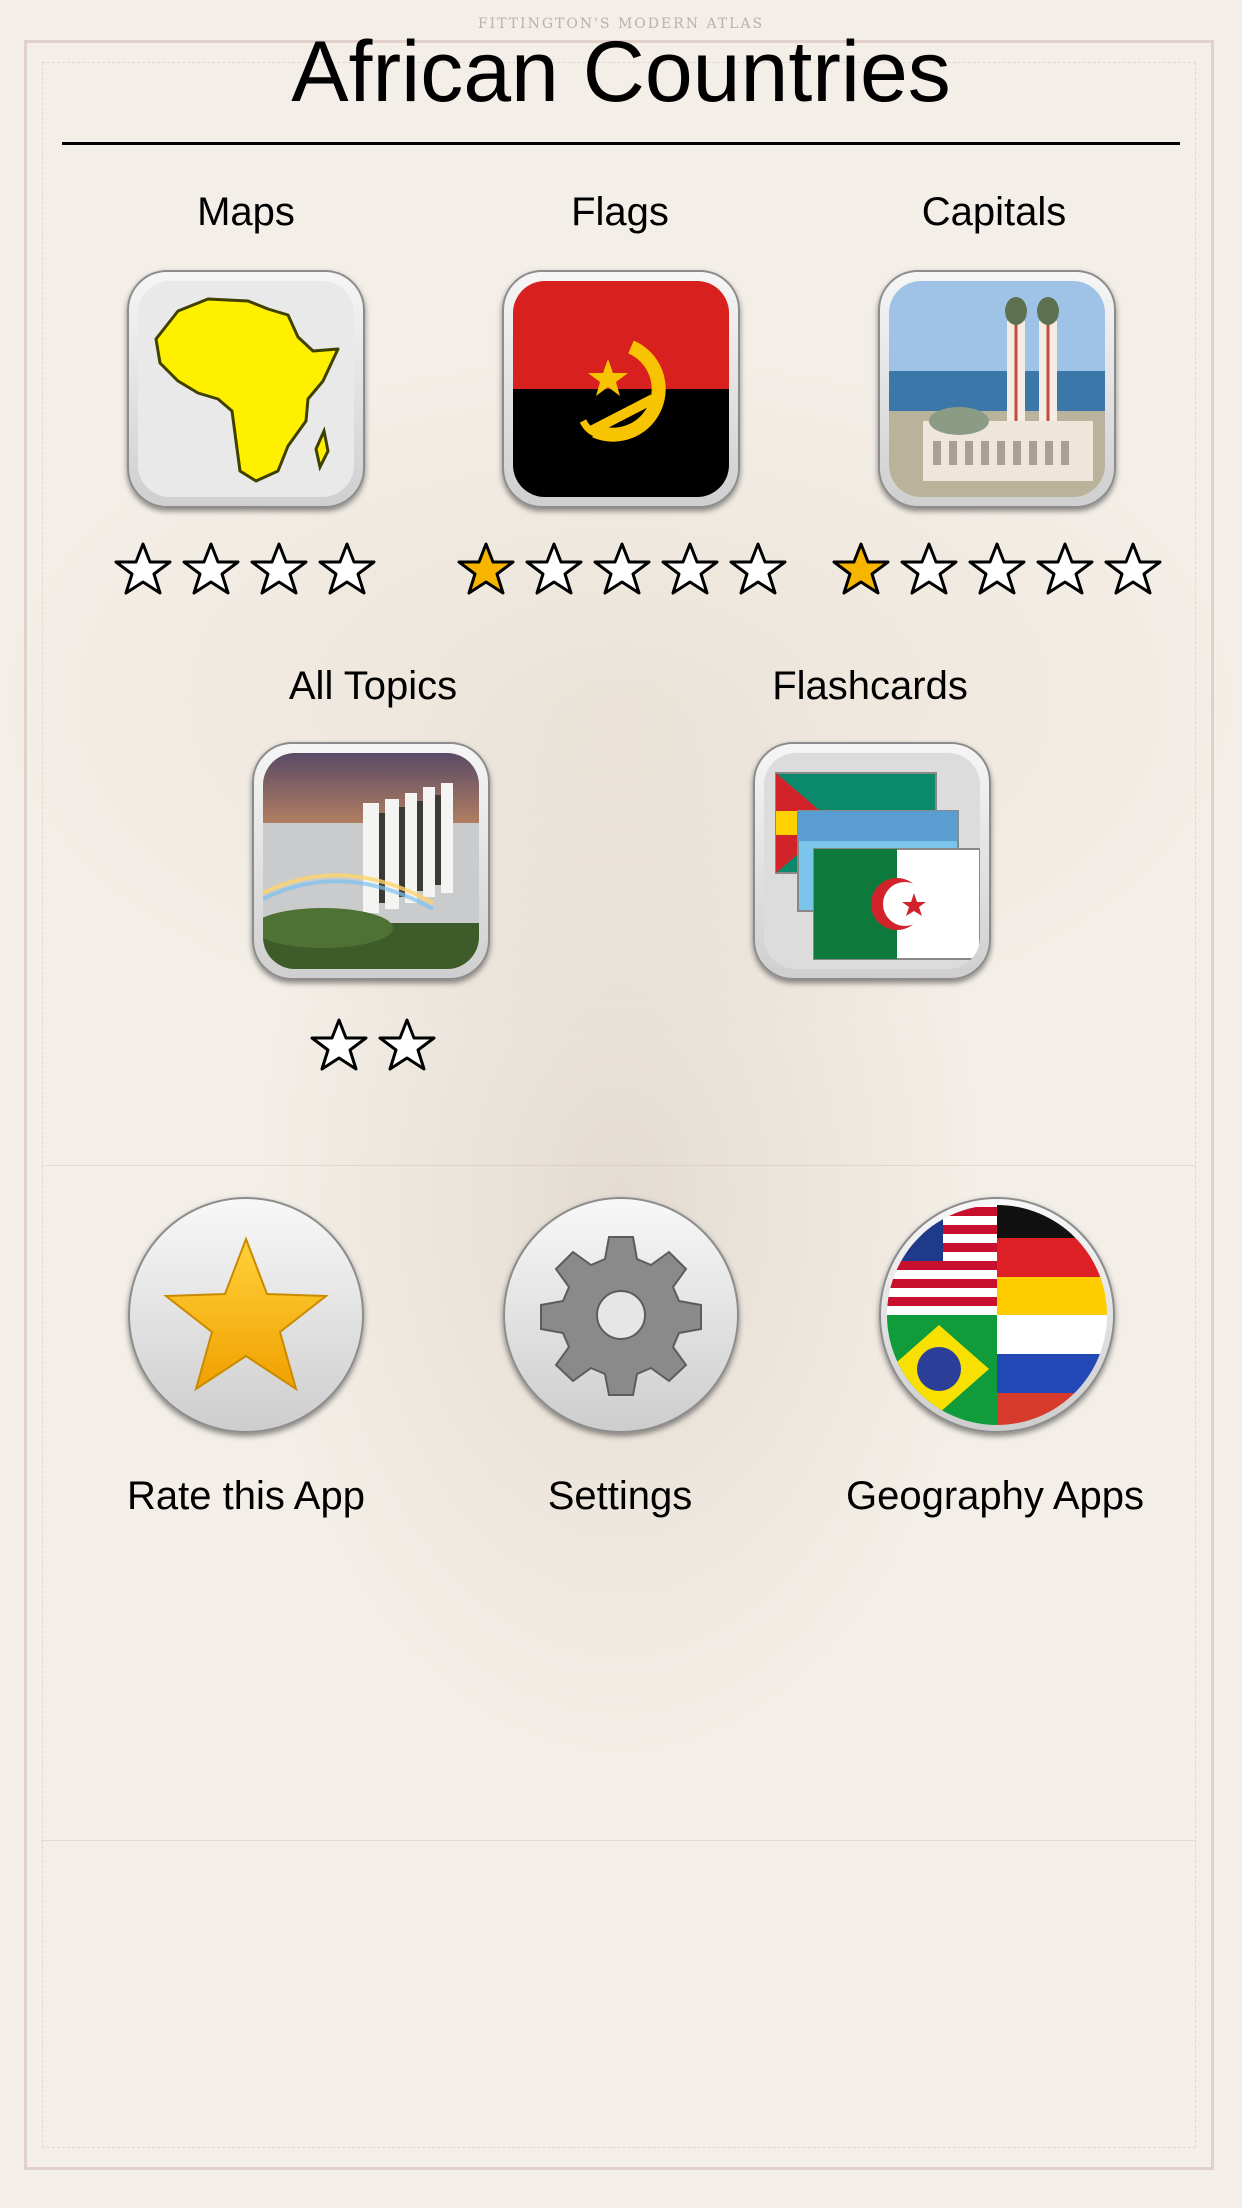 Image resolution: width=1242 pixels, height=2208 pixels. What do you see at coordinates (994, 212) in the screenshot?
I see `topic-label-capitals: Capitals` at bounding box center [994, 212].